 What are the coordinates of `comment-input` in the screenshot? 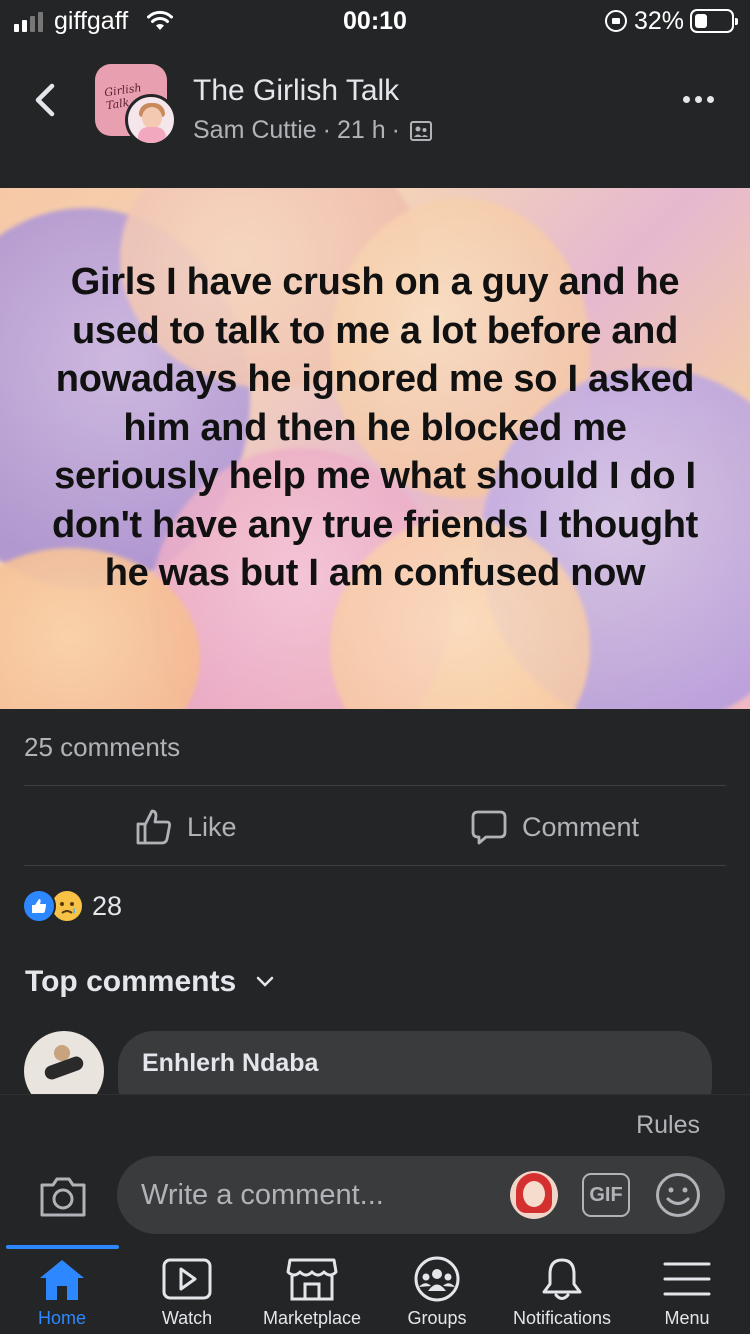 It's located at (421, 1195).